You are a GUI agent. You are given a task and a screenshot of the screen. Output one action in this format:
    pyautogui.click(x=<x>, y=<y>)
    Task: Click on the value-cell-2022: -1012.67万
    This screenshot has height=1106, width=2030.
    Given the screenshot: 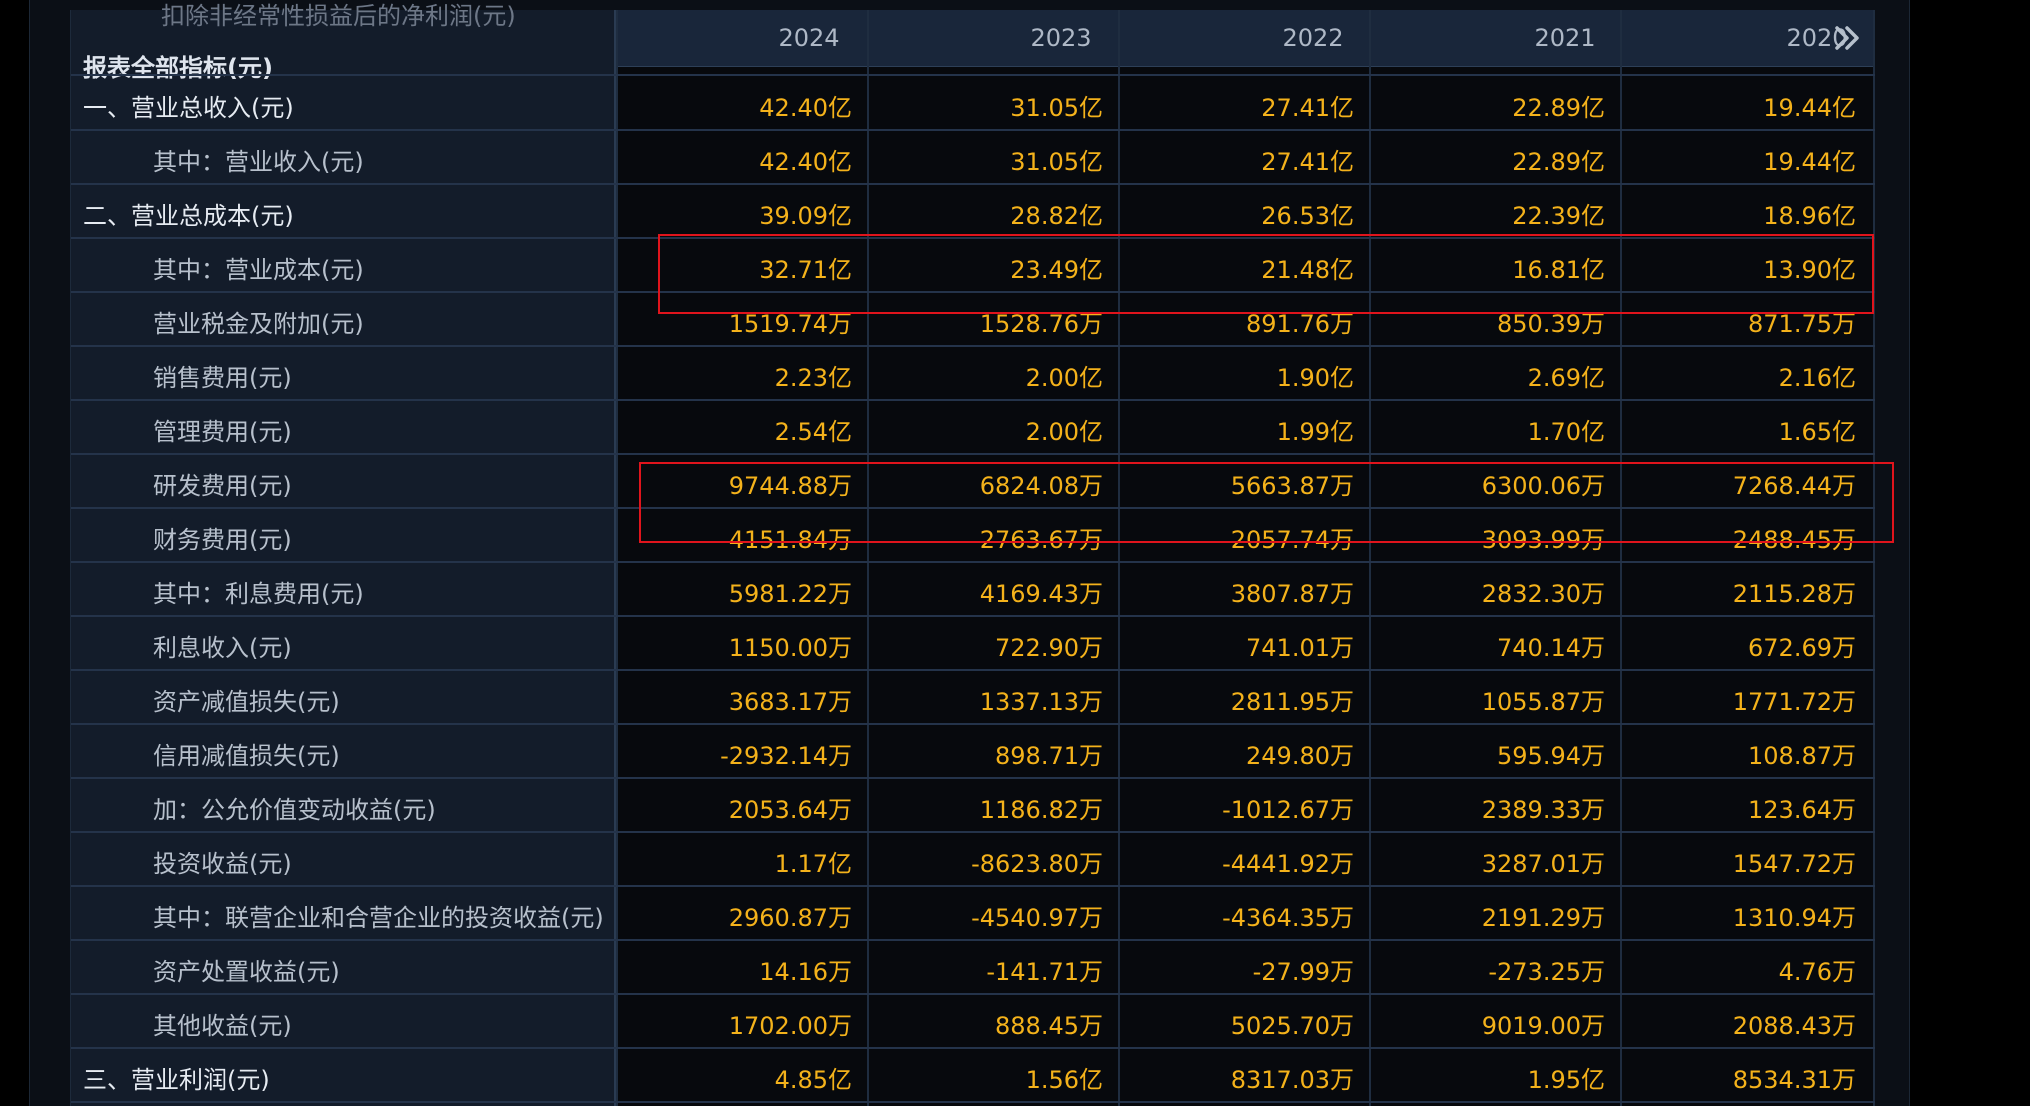 What is the action you would take?
    pyautogui.click(x=1288, y=810)
    